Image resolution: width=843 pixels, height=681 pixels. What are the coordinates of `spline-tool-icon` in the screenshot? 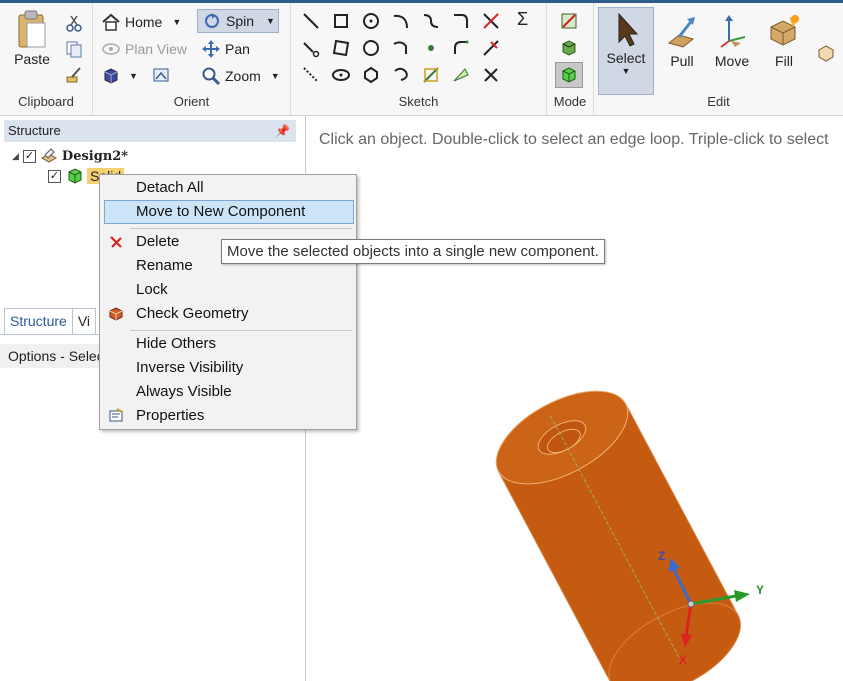 It's located at (431, 21).